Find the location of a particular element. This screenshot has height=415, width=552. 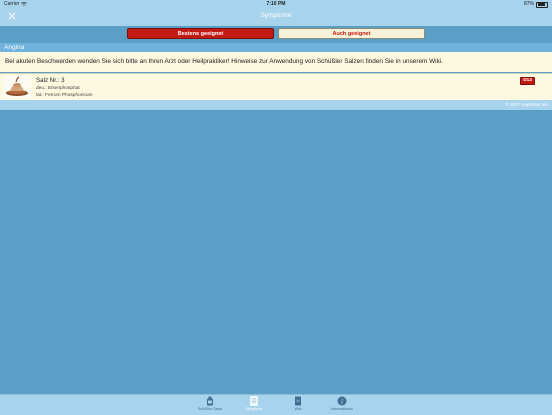

salt-number: Salz Nr.: 3 is located at coordinates (50, 80).